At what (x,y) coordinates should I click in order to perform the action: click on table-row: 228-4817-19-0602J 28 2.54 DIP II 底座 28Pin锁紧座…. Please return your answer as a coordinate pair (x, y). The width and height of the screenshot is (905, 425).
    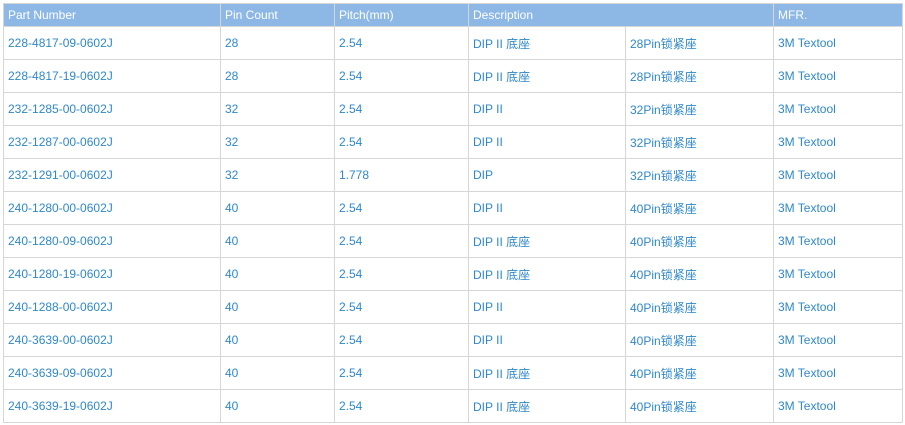
    Looking at the image, I should click on (453, 76).